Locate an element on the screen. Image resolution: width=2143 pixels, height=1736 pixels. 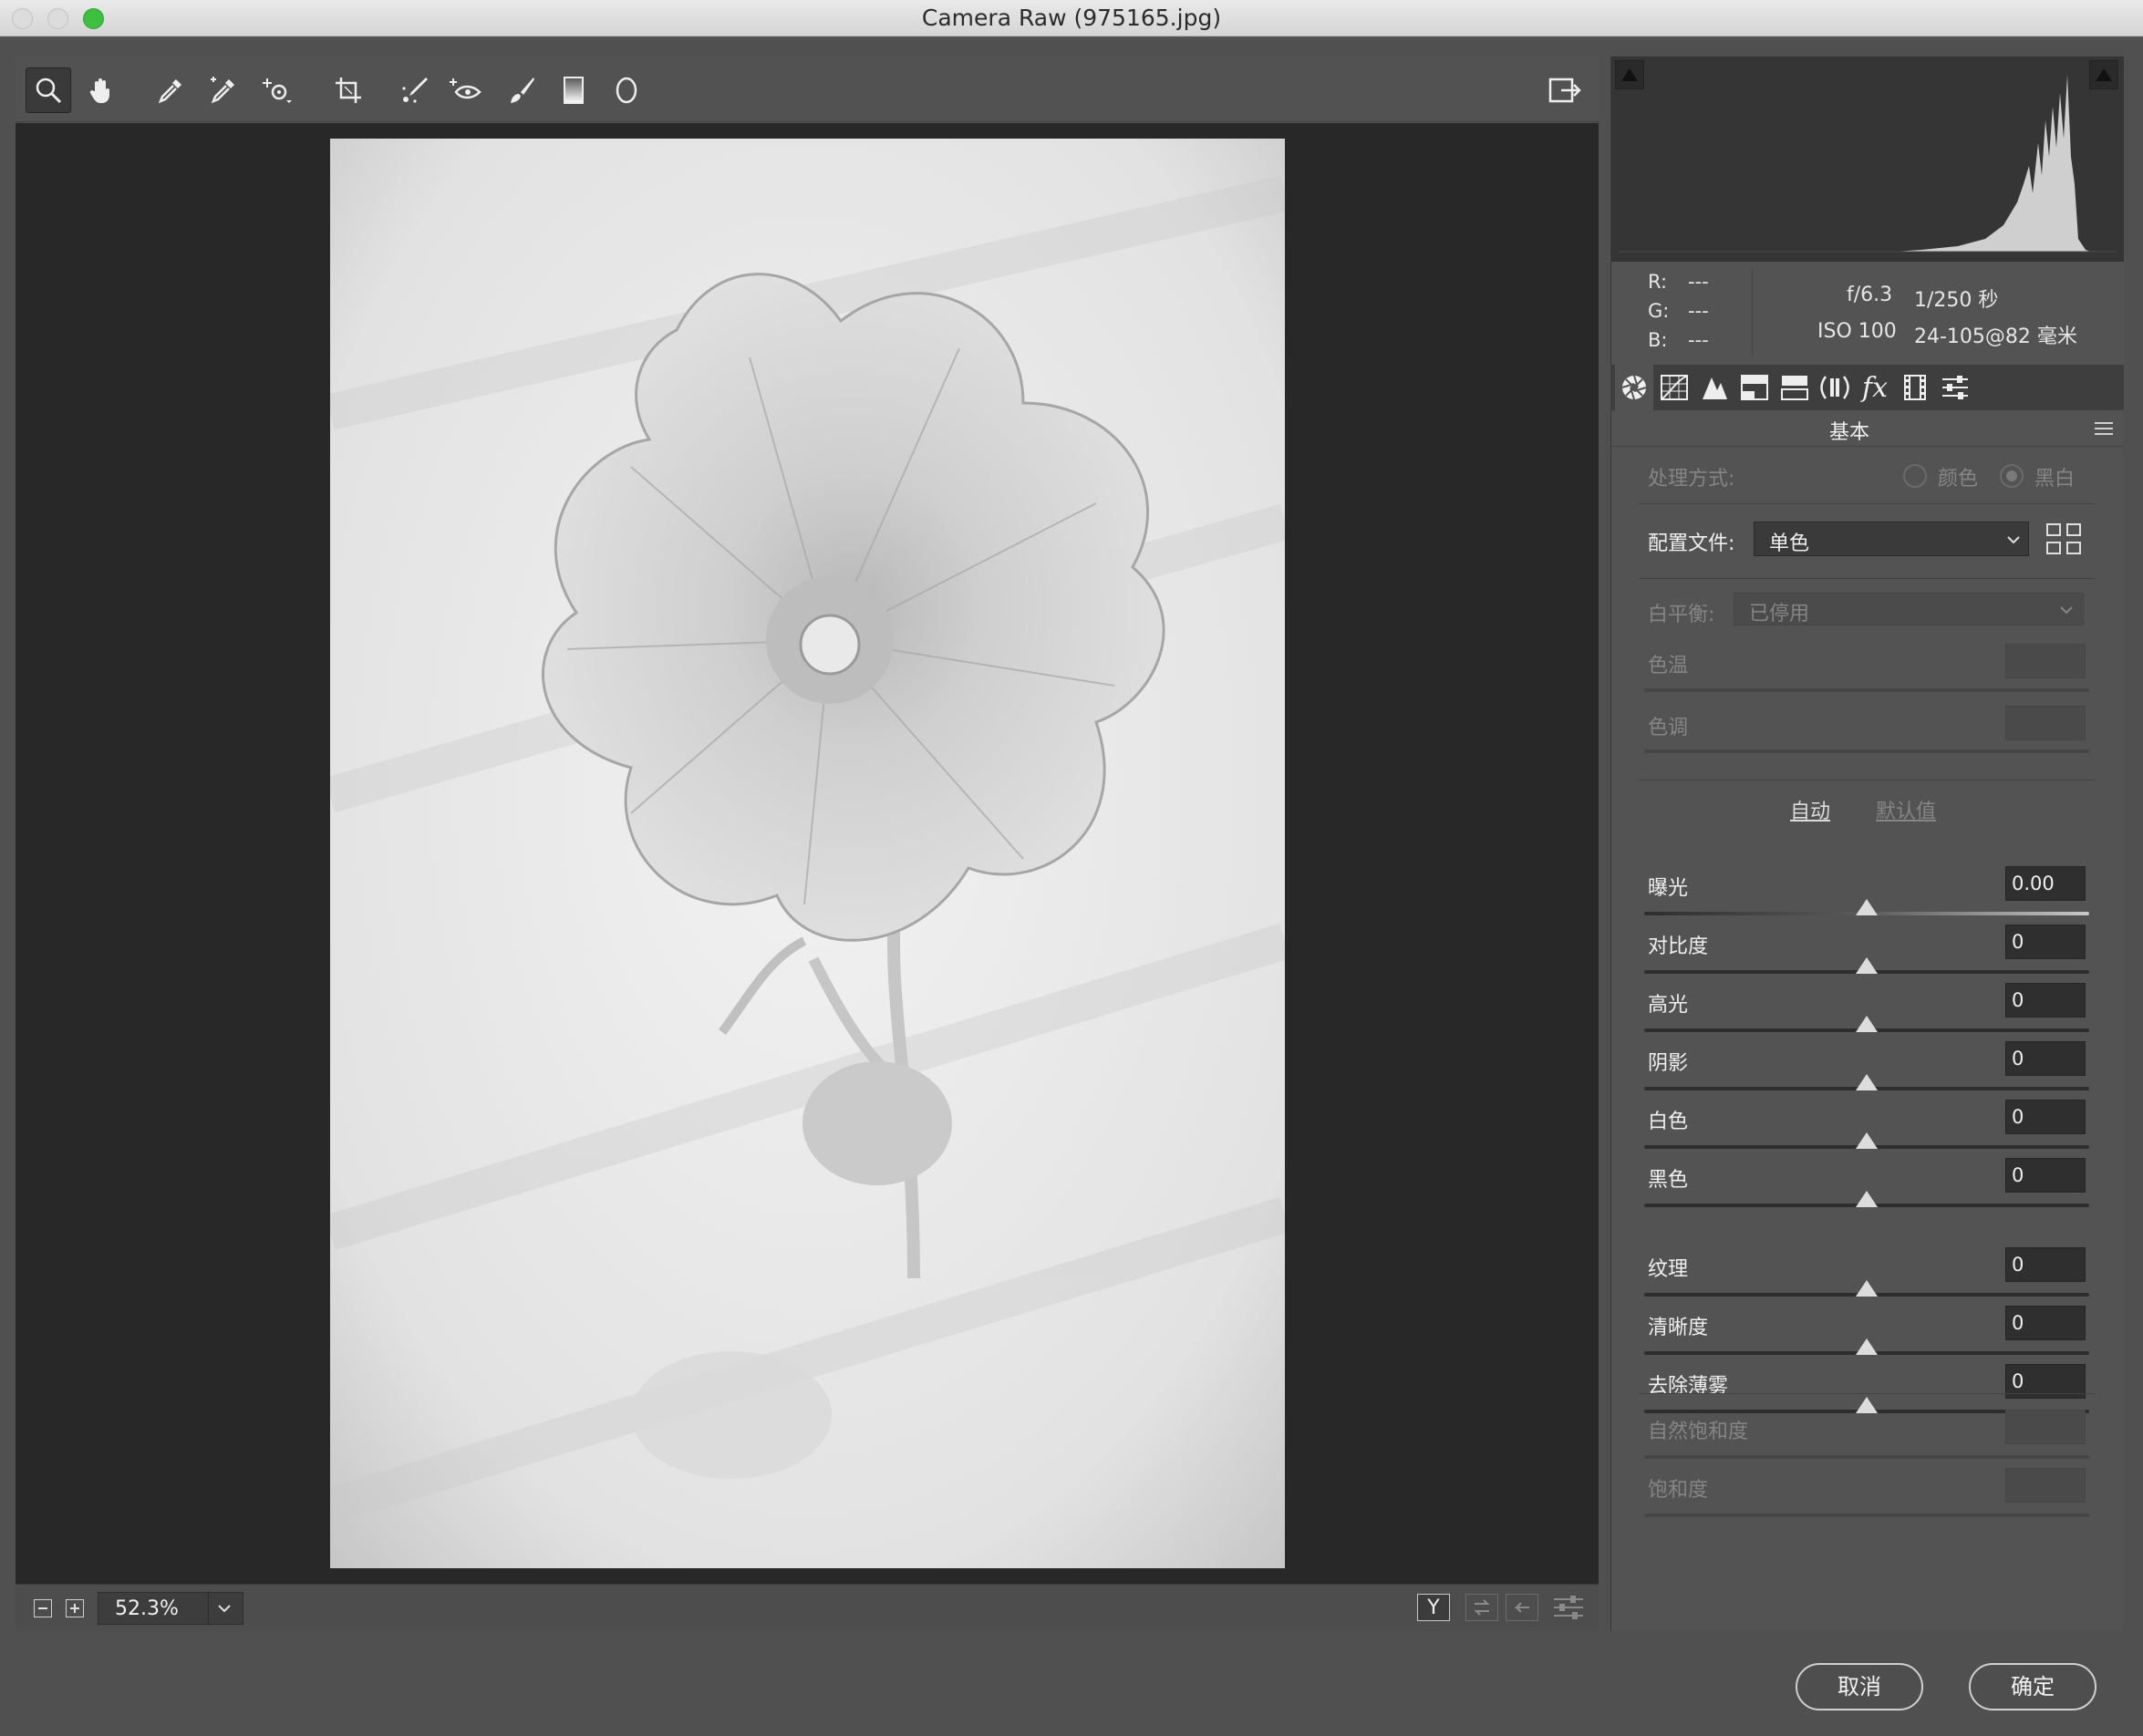
r-label: R: is located at coordinates (1658, 282).